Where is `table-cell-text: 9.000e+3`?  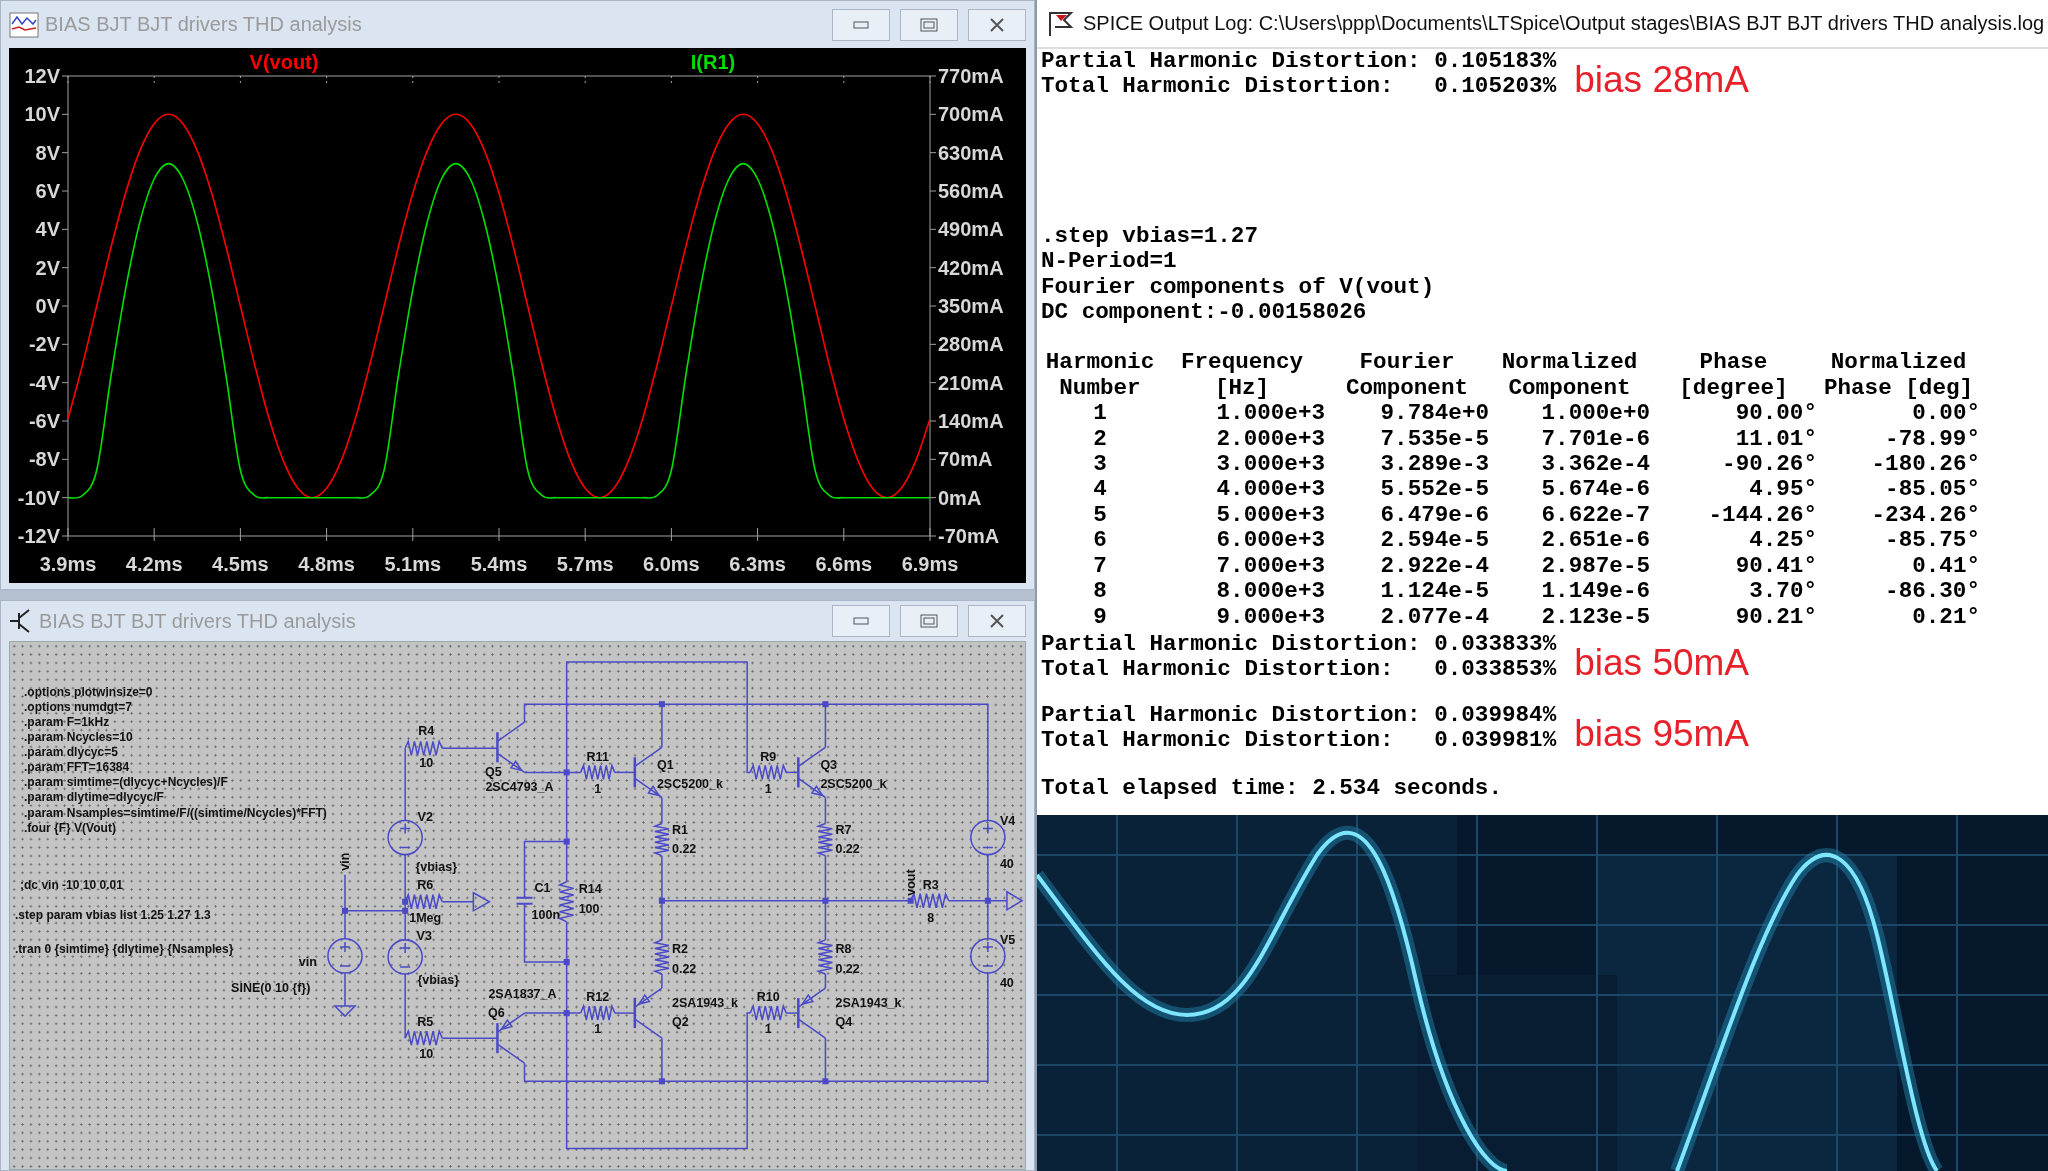
table-cell-text: 9.000e+3 is located at coordinates (1270, 617).